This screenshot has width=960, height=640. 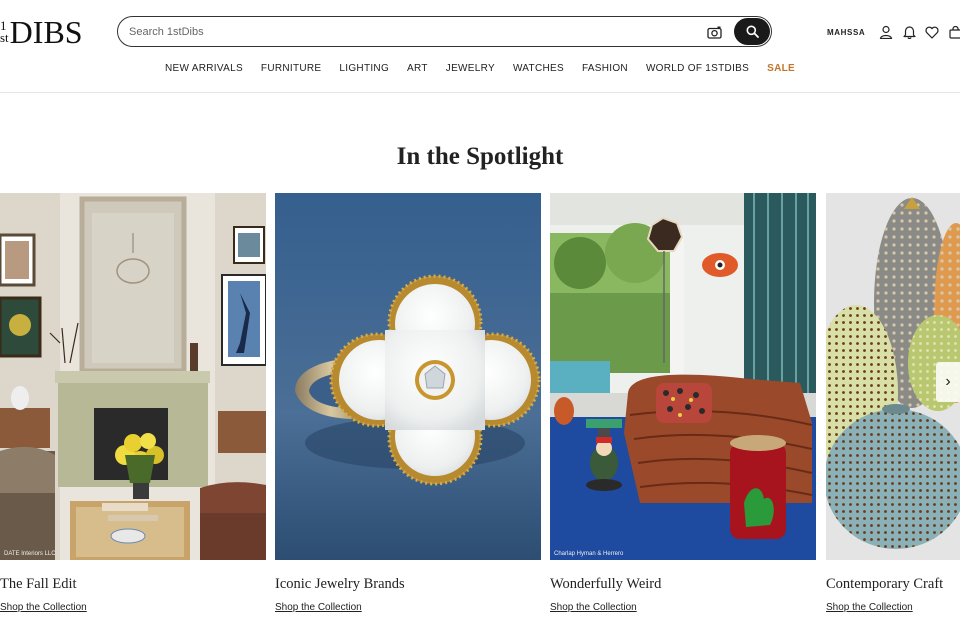 I want to click on user-icon, so click(x=886, y=32).